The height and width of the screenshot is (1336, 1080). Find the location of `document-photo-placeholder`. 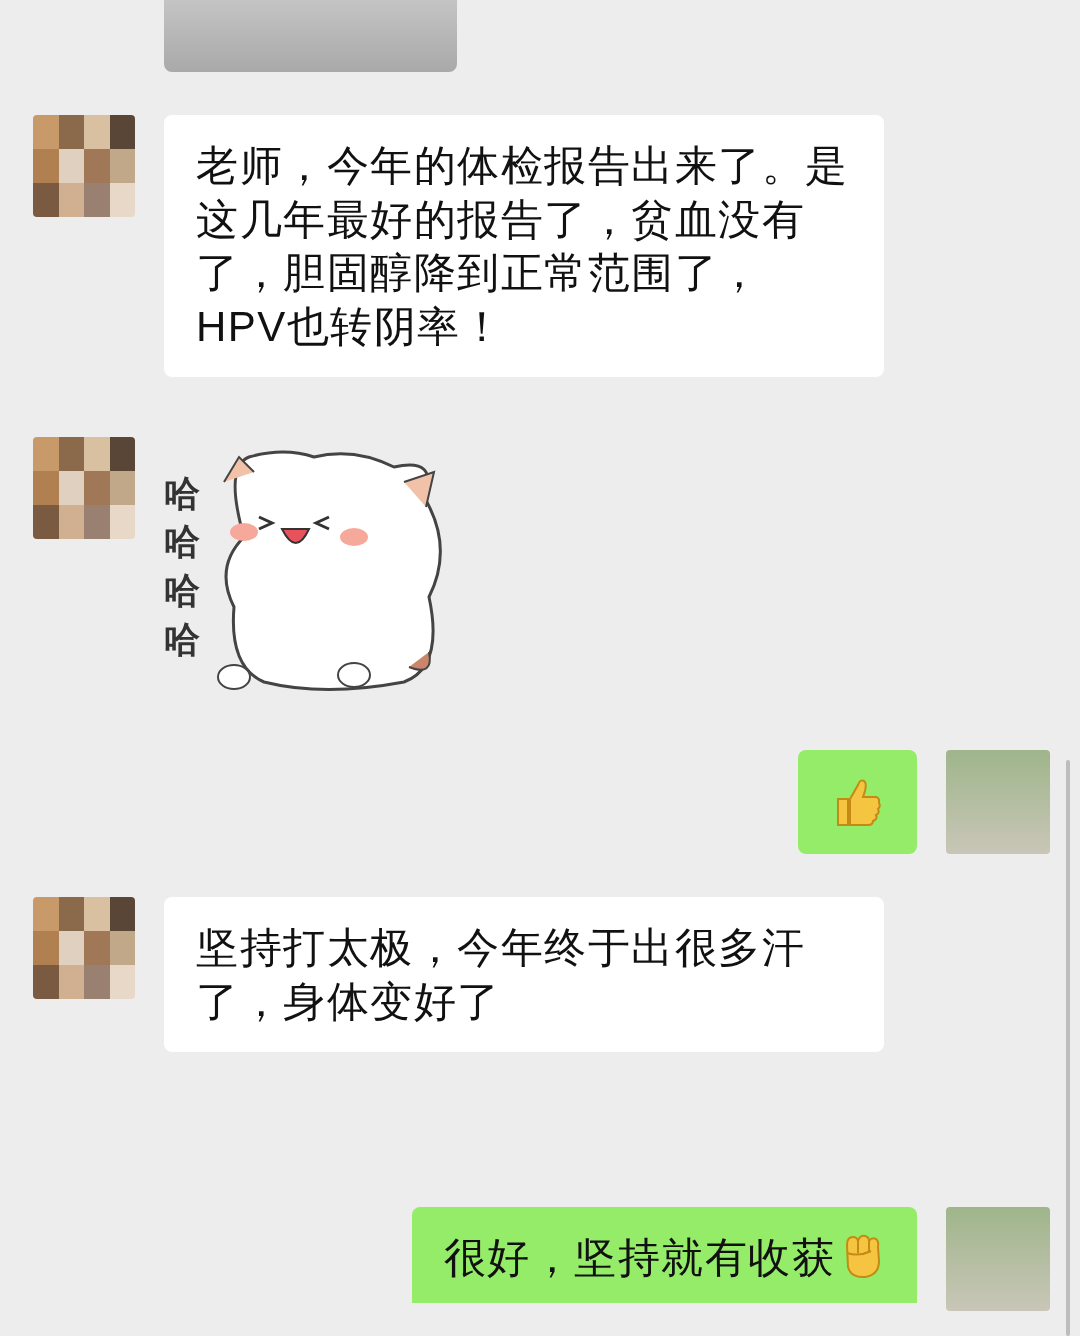

document-photo-placeholder is located at coordinates (310, 36).